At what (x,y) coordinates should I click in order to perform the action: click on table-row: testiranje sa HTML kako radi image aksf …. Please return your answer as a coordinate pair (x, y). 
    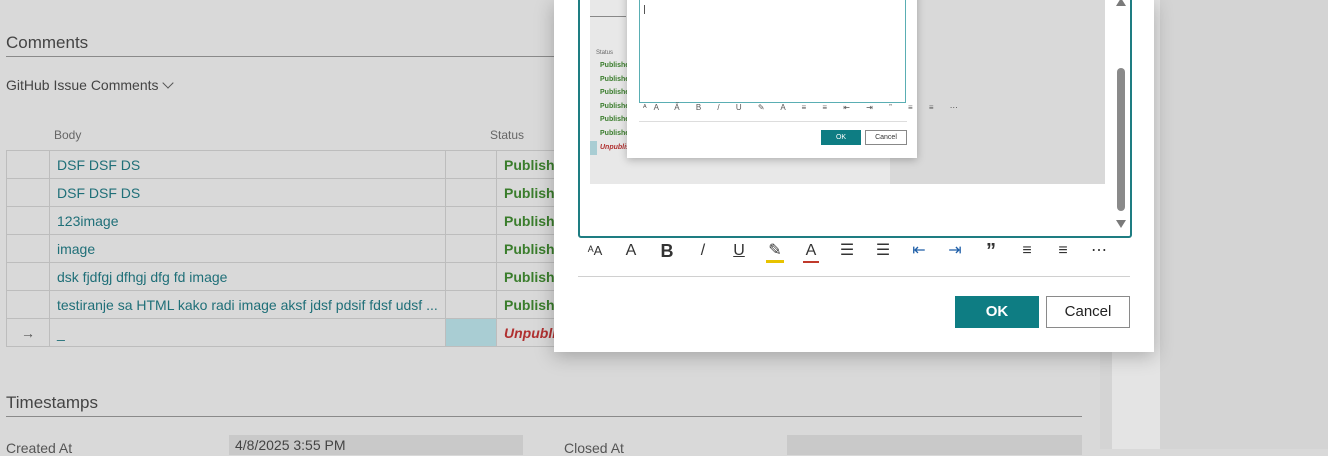
    Looking at the image, I should click on (297, 304).